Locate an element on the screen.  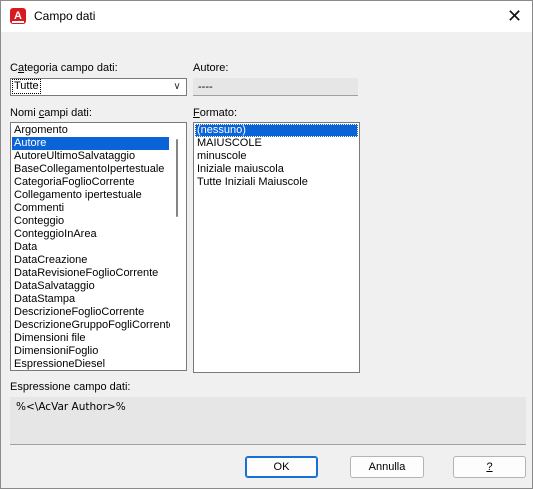
field-name-item: Collegamento ipertestuale is located at coordinates (90, 195).